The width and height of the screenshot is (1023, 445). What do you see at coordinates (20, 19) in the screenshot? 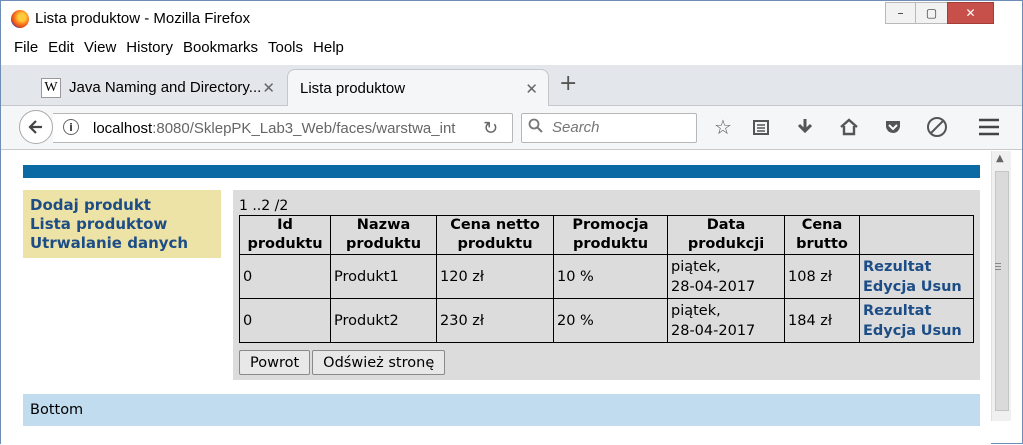
I see `firefox-icon` at bounding box center [20, 19].